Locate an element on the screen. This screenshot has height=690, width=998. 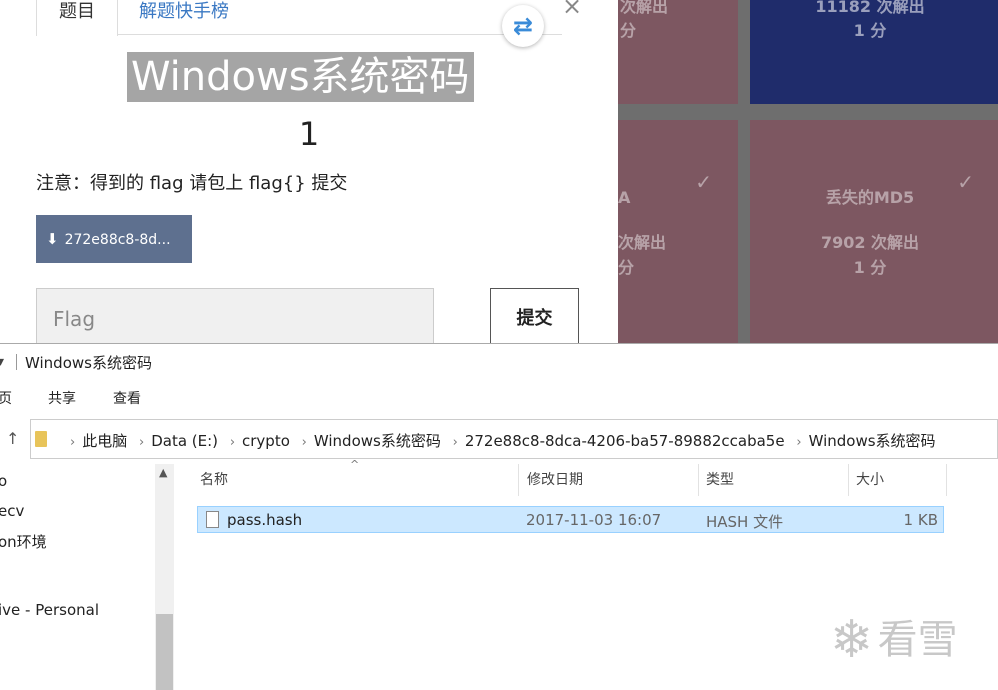
watermark-text: 看雪 is located at coordinates (917, 640).